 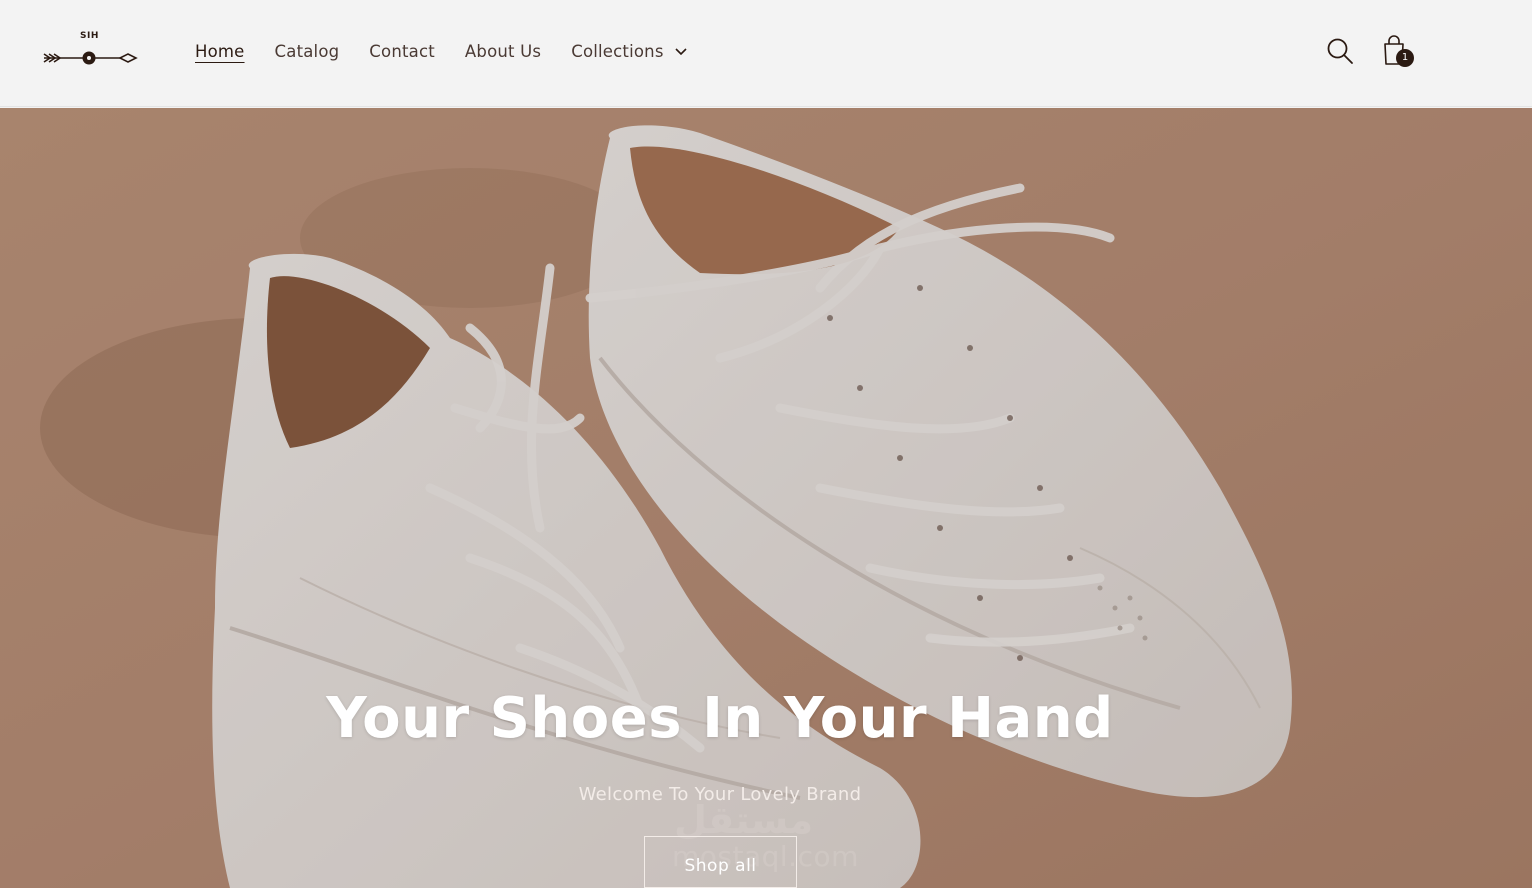 What do you see at coordinates (617, 51) in the screenshot?
I see `nav-collections-label: Collections` at bounding box center [617, 51].